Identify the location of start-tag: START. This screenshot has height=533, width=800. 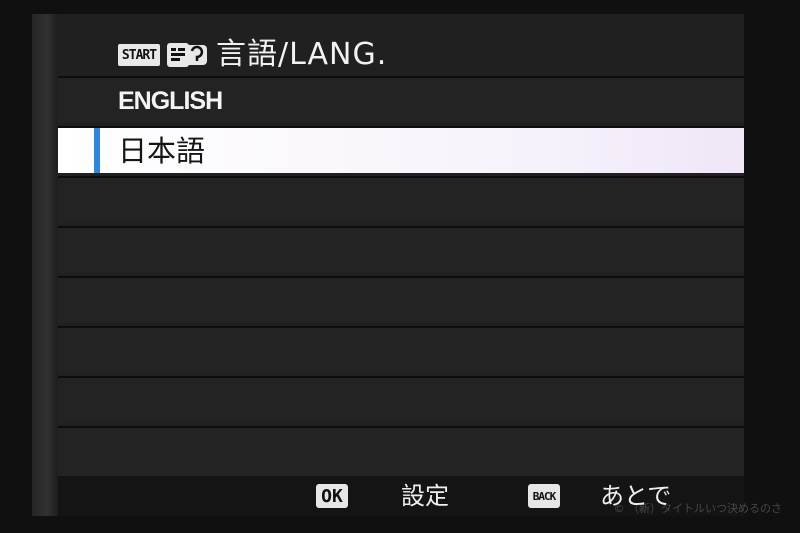
(139, 55).